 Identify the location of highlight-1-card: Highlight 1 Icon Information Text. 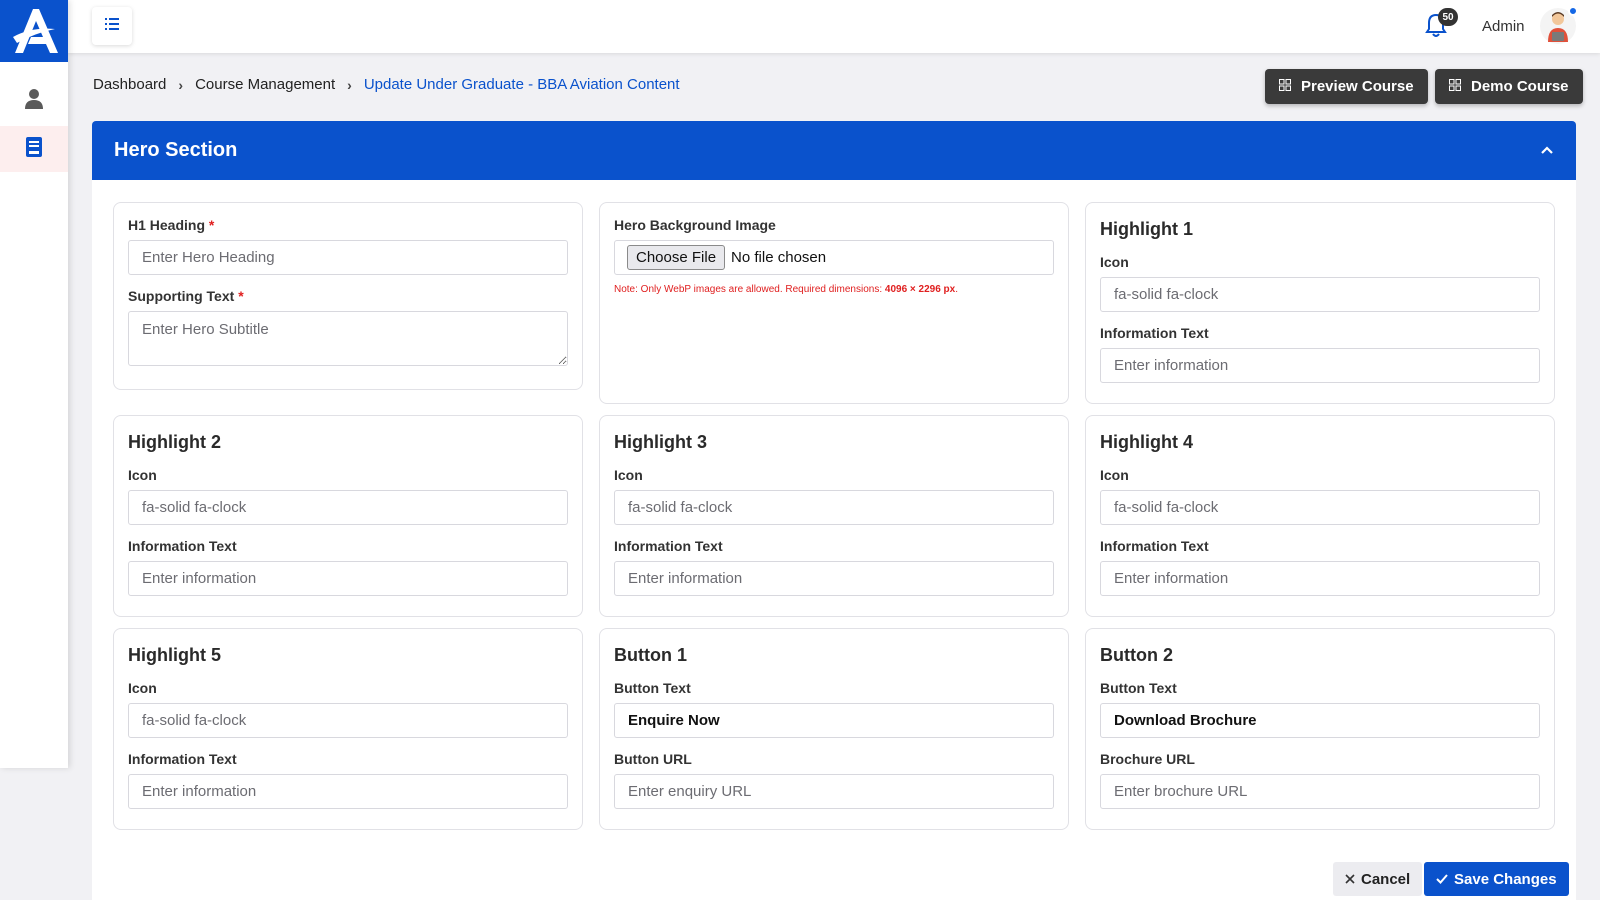
(1320, 303).